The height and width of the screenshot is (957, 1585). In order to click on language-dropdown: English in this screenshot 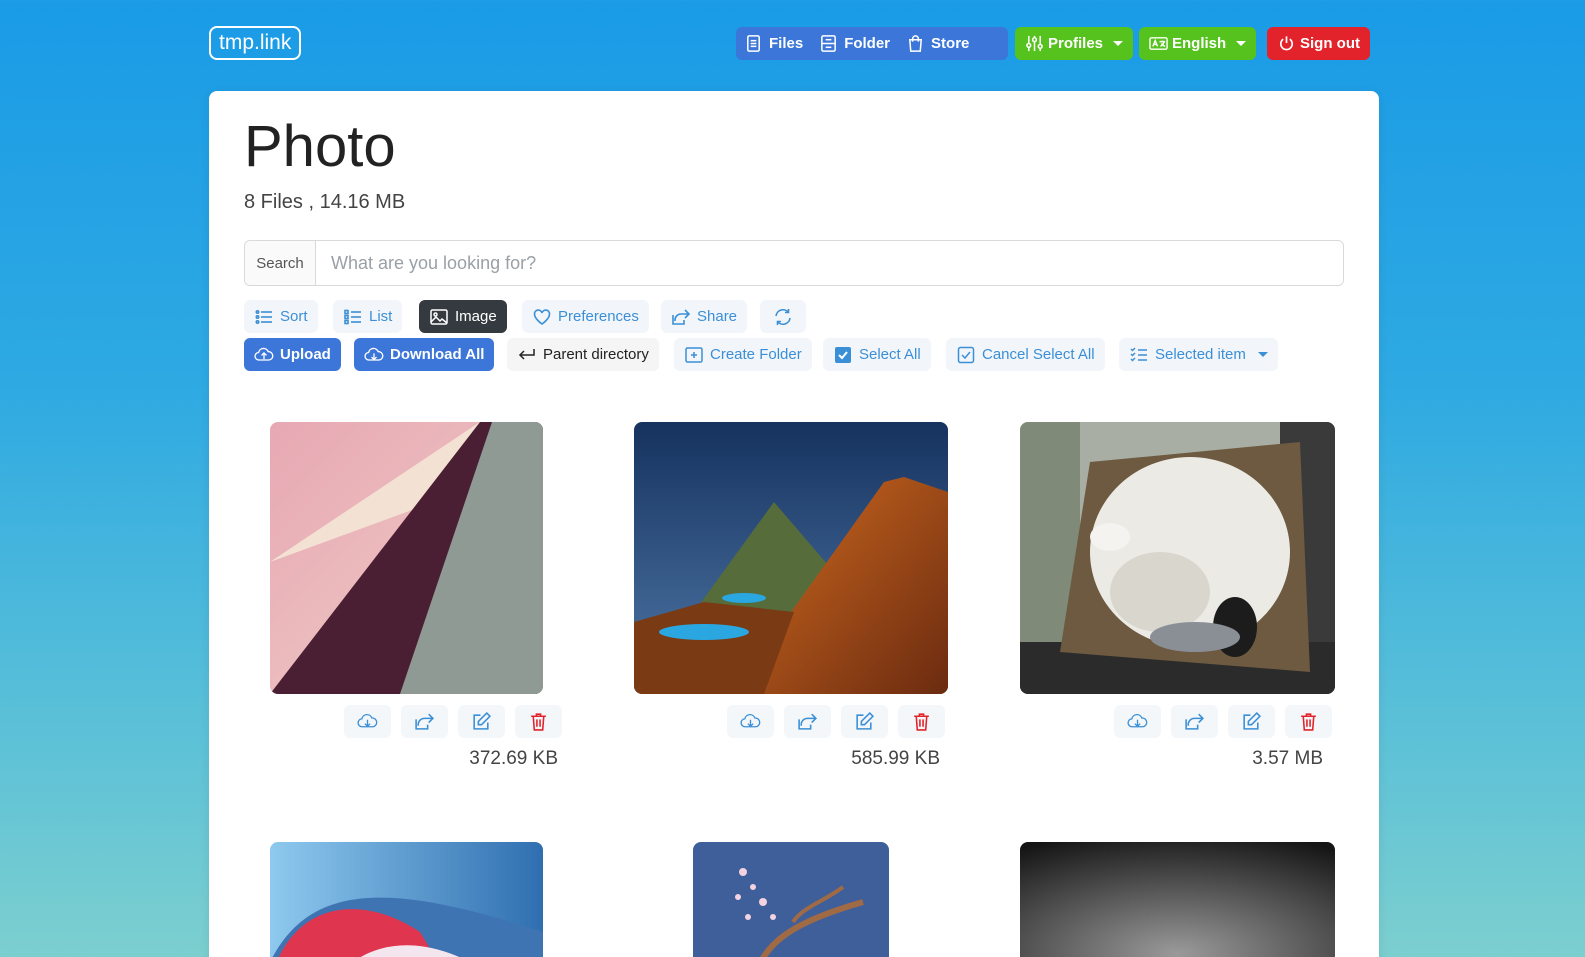, I will do `click(1198, 43)`.